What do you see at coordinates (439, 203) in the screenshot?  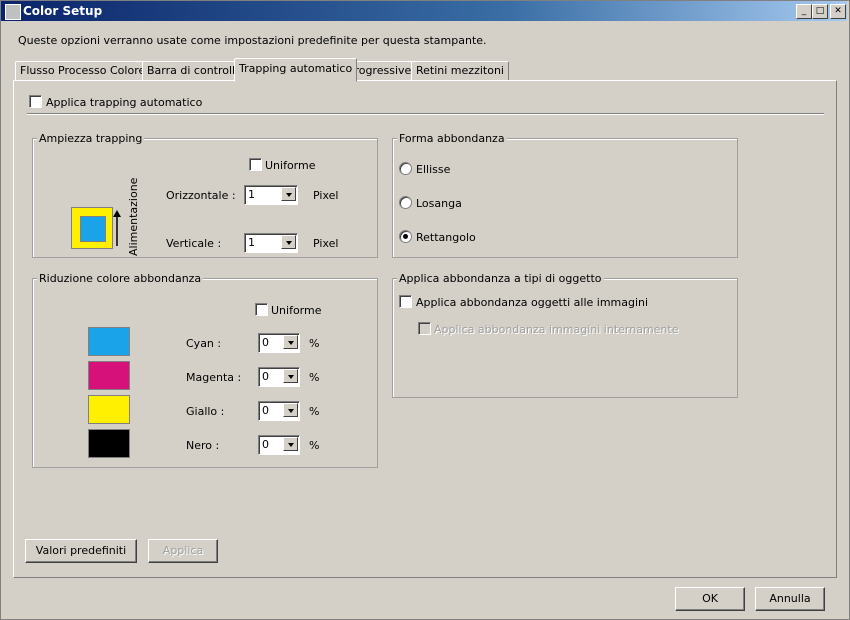 I see `shape-losanga-label: Losanga` at bounding box center [439, 203].